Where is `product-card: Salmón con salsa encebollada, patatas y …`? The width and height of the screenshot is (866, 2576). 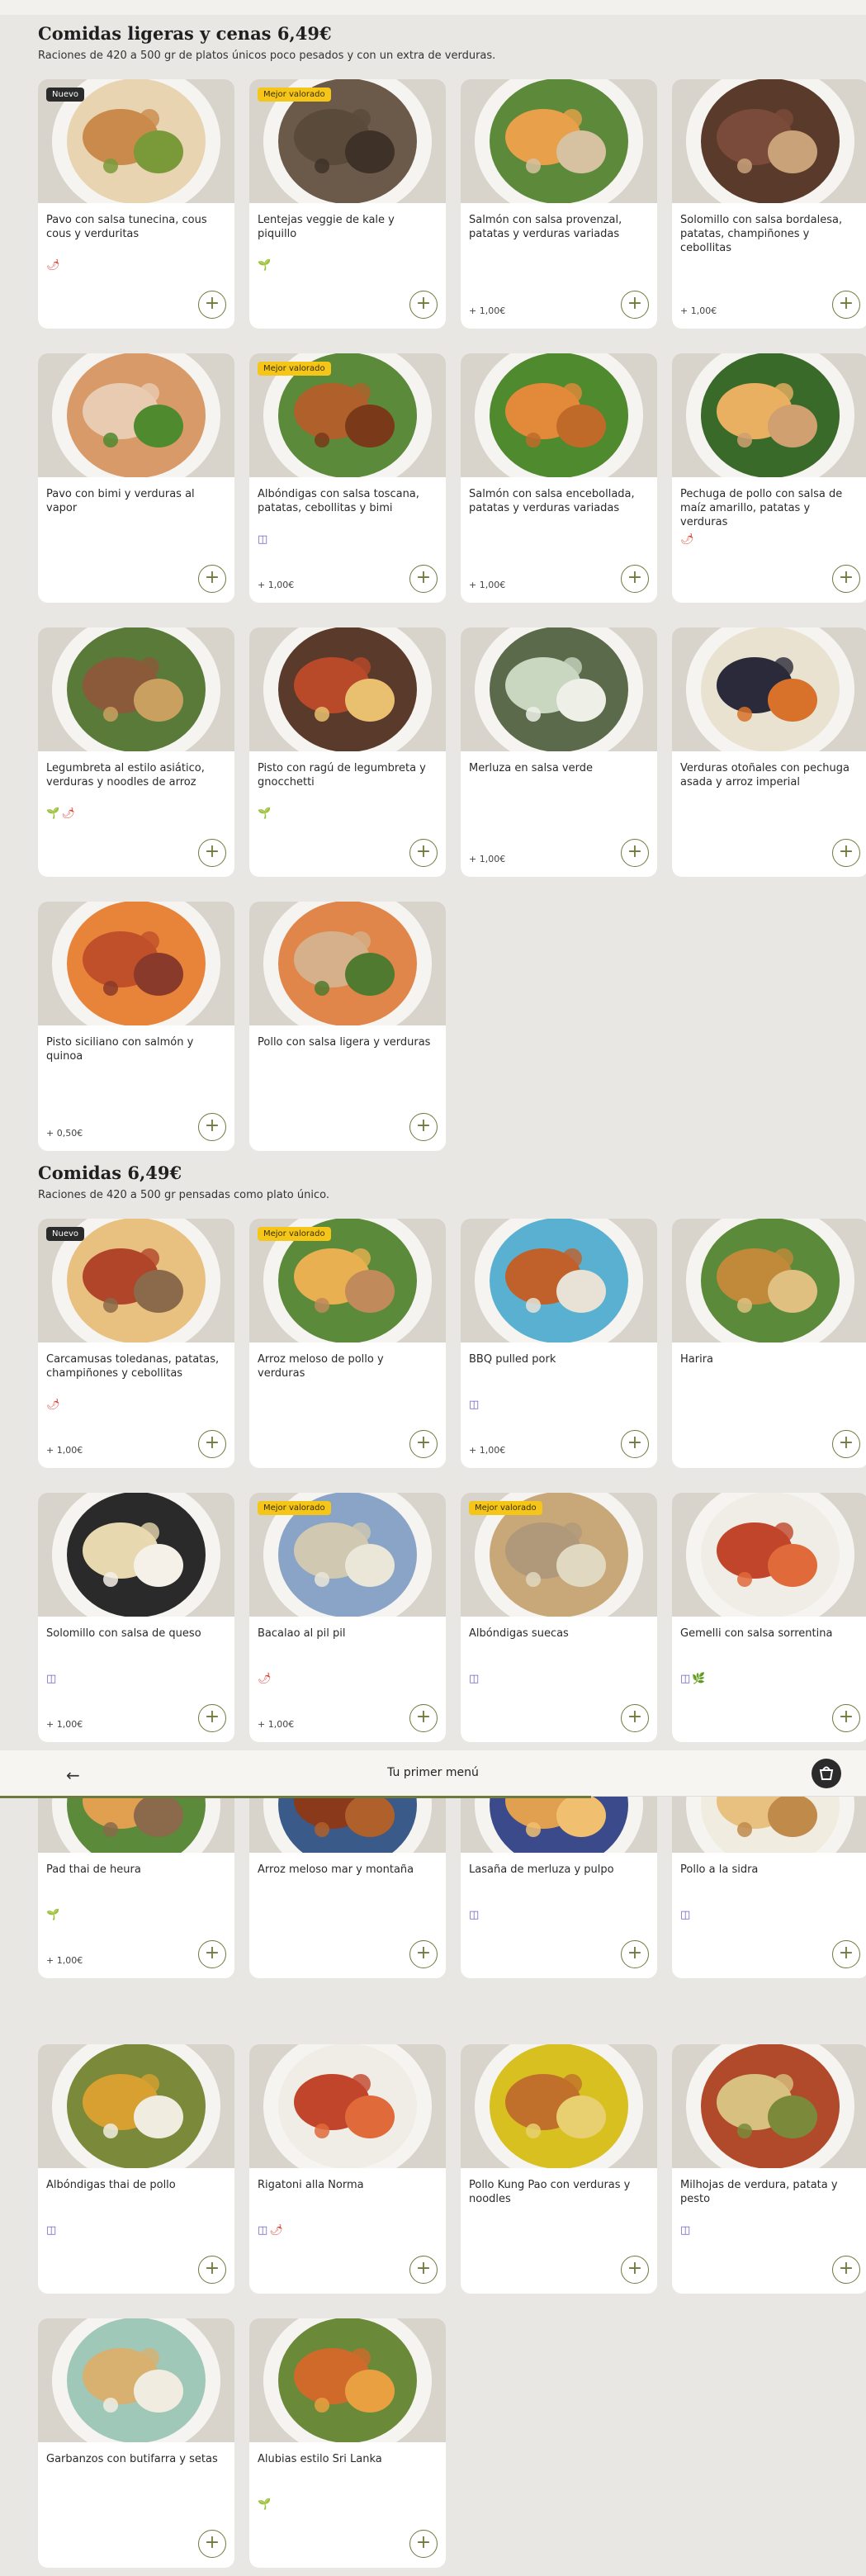
product-card: Salmón con salsa encebollada, patatas y … is located at coordinates (559, 478).